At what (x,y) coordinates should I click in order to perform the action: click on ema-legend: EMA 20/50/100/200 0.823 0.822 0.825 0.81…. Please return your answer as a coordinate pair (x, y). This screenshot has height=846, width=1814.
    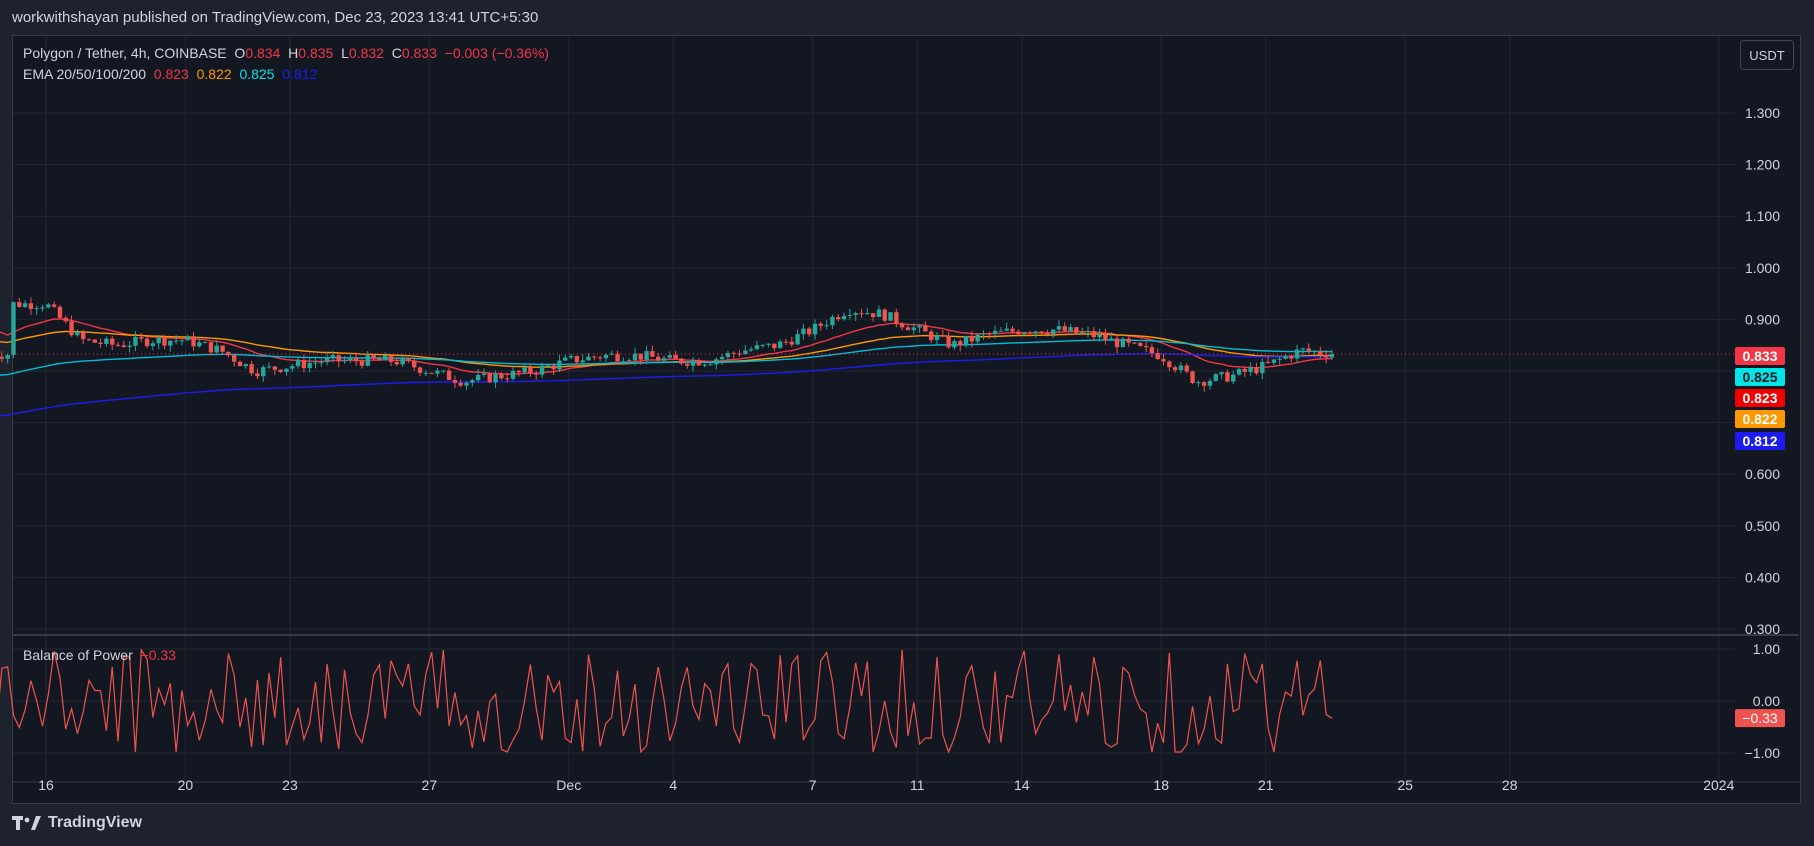
    Looking at the image, I should click on (170, 74).